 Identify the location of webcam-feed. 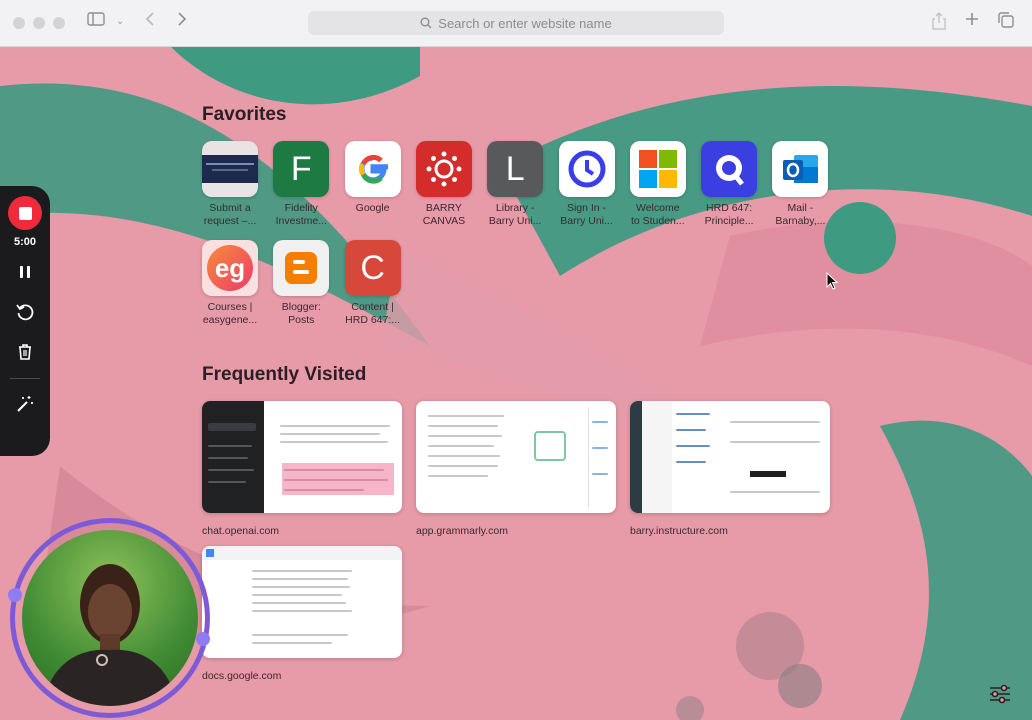
(110, 618).